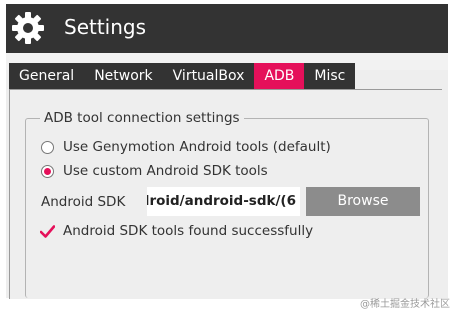 The image size is (454, 314). I want to click on groupbox-title: ADB tool connection settings, so click(142, 118).